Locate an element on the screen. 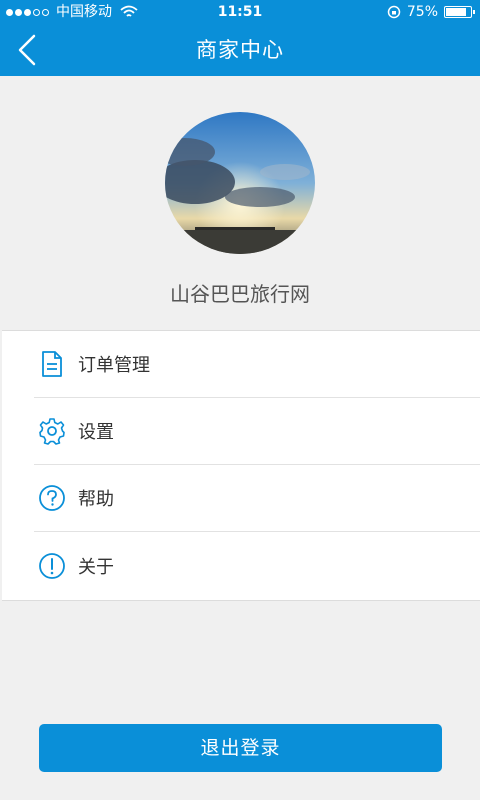 The image size is (480, 800). exclamation-circle-icon is located at coordinates (52, 565).